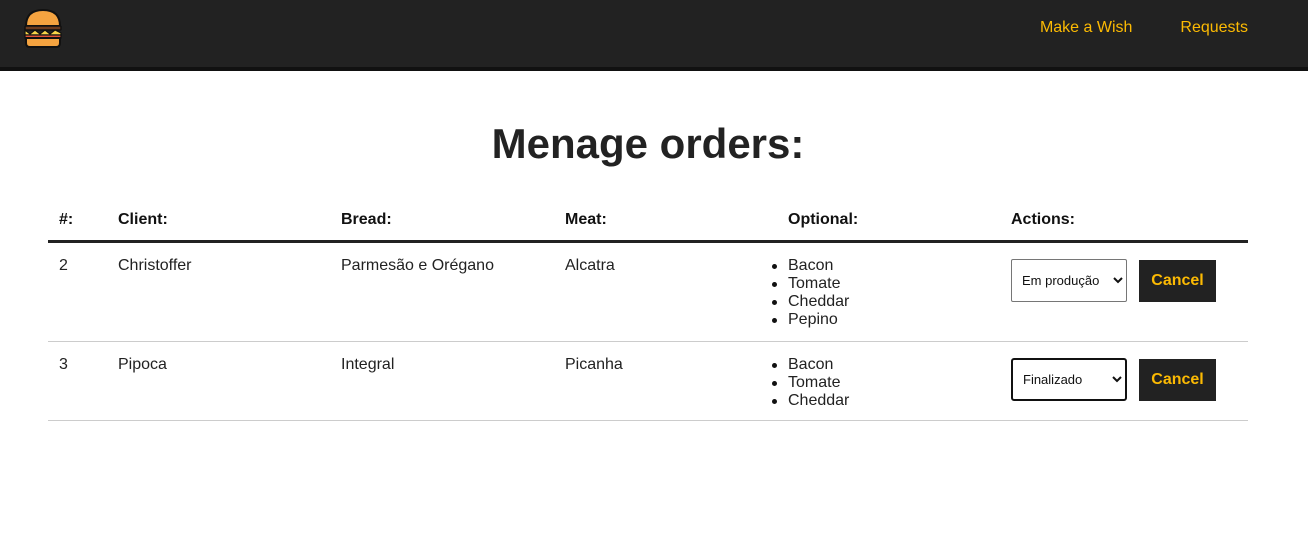  Describe the element at coordinates (1129, 292) in the screenshot. I see `order-actions: Em produção Cancel` at that location.